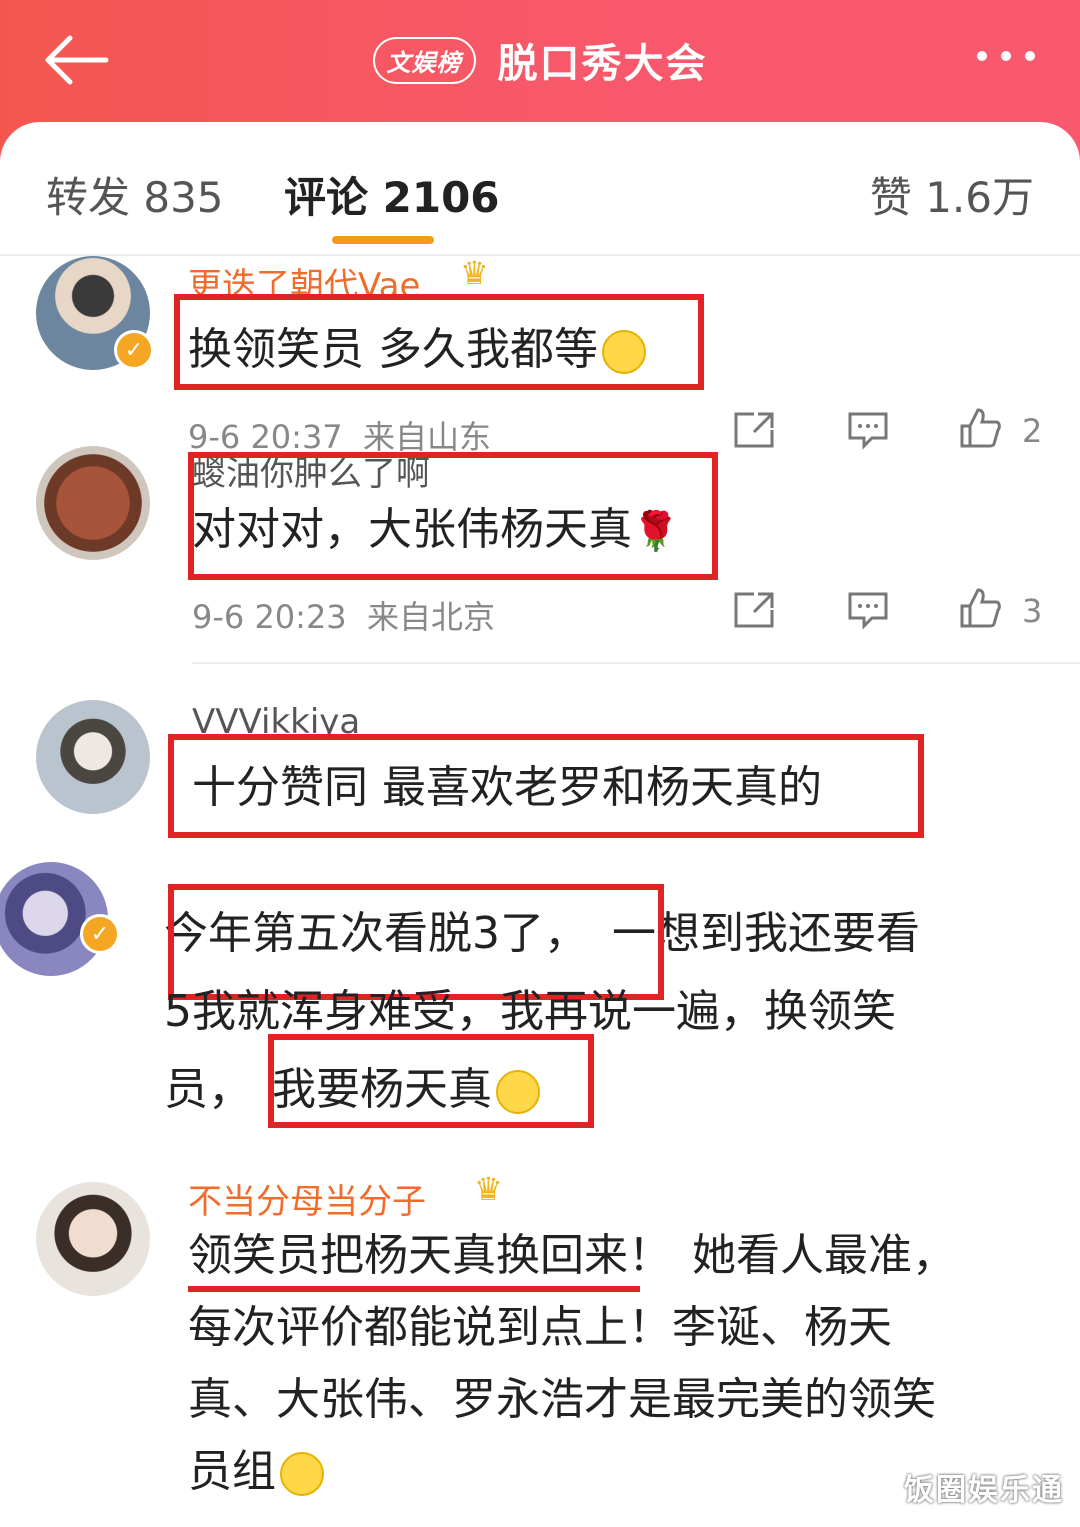 This screenshot has width=1080, height=1527. What do you see at coordinates (417, 350) in the screenshot?
I see `comment-text: 换领笑员 多久我都等` at bounding box center [417, 350].